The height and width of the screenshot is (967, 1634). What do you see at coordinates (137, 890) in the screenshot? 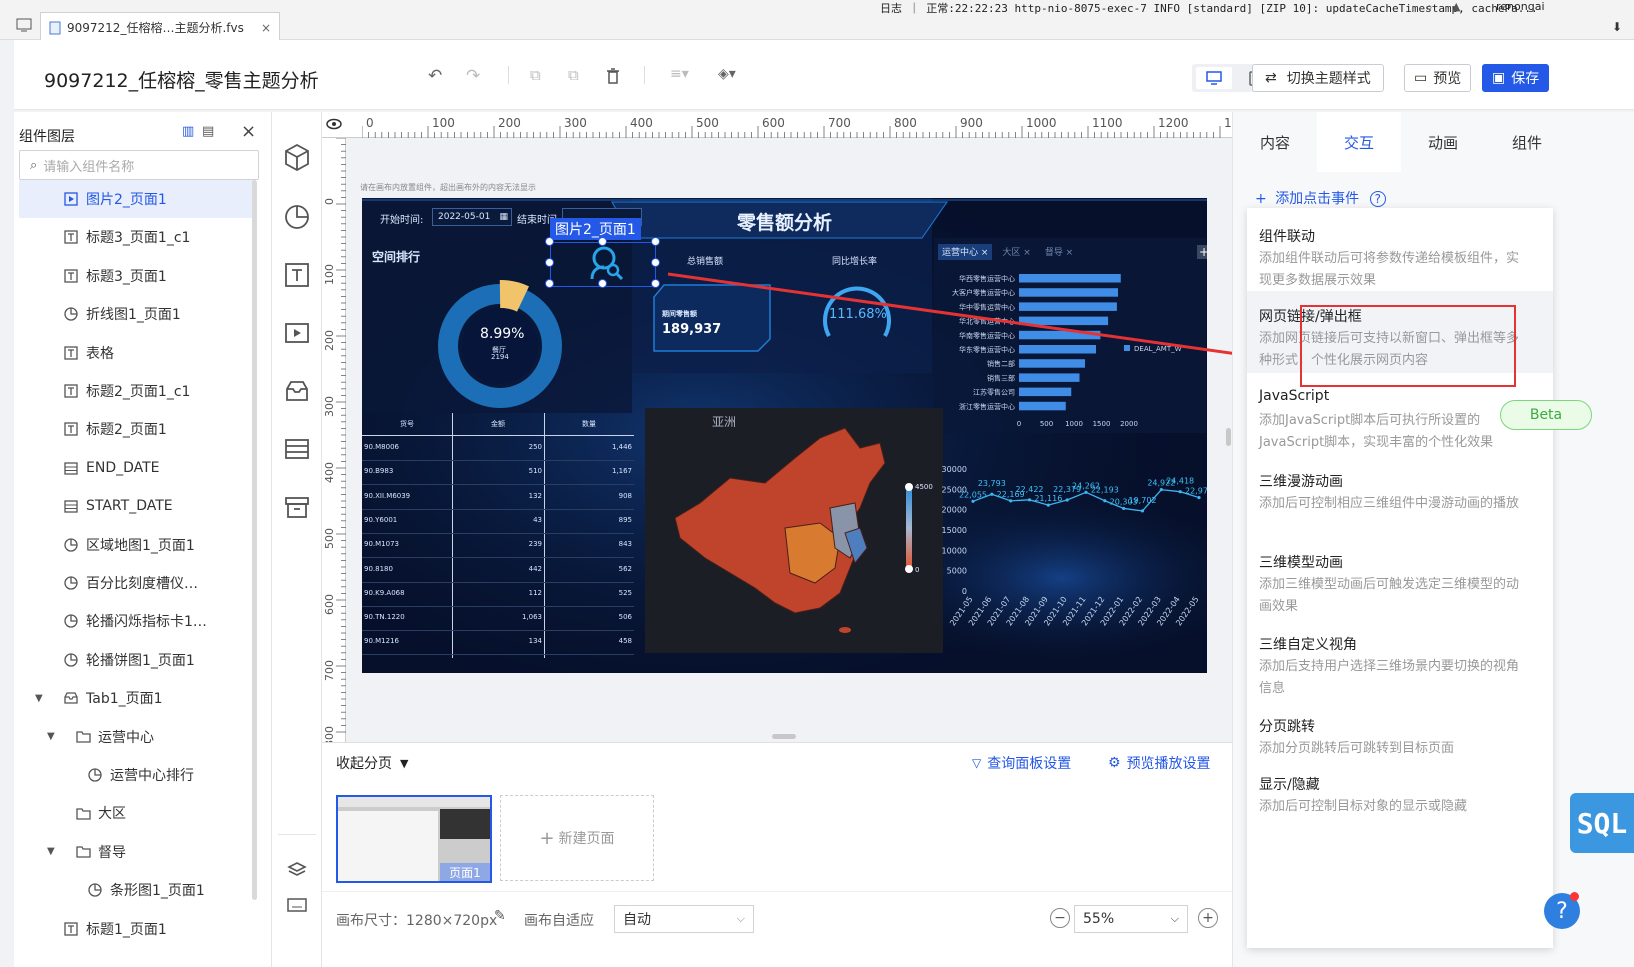
I see `layer-item: 条形图1_页面1` at bounding box center [137, 890].